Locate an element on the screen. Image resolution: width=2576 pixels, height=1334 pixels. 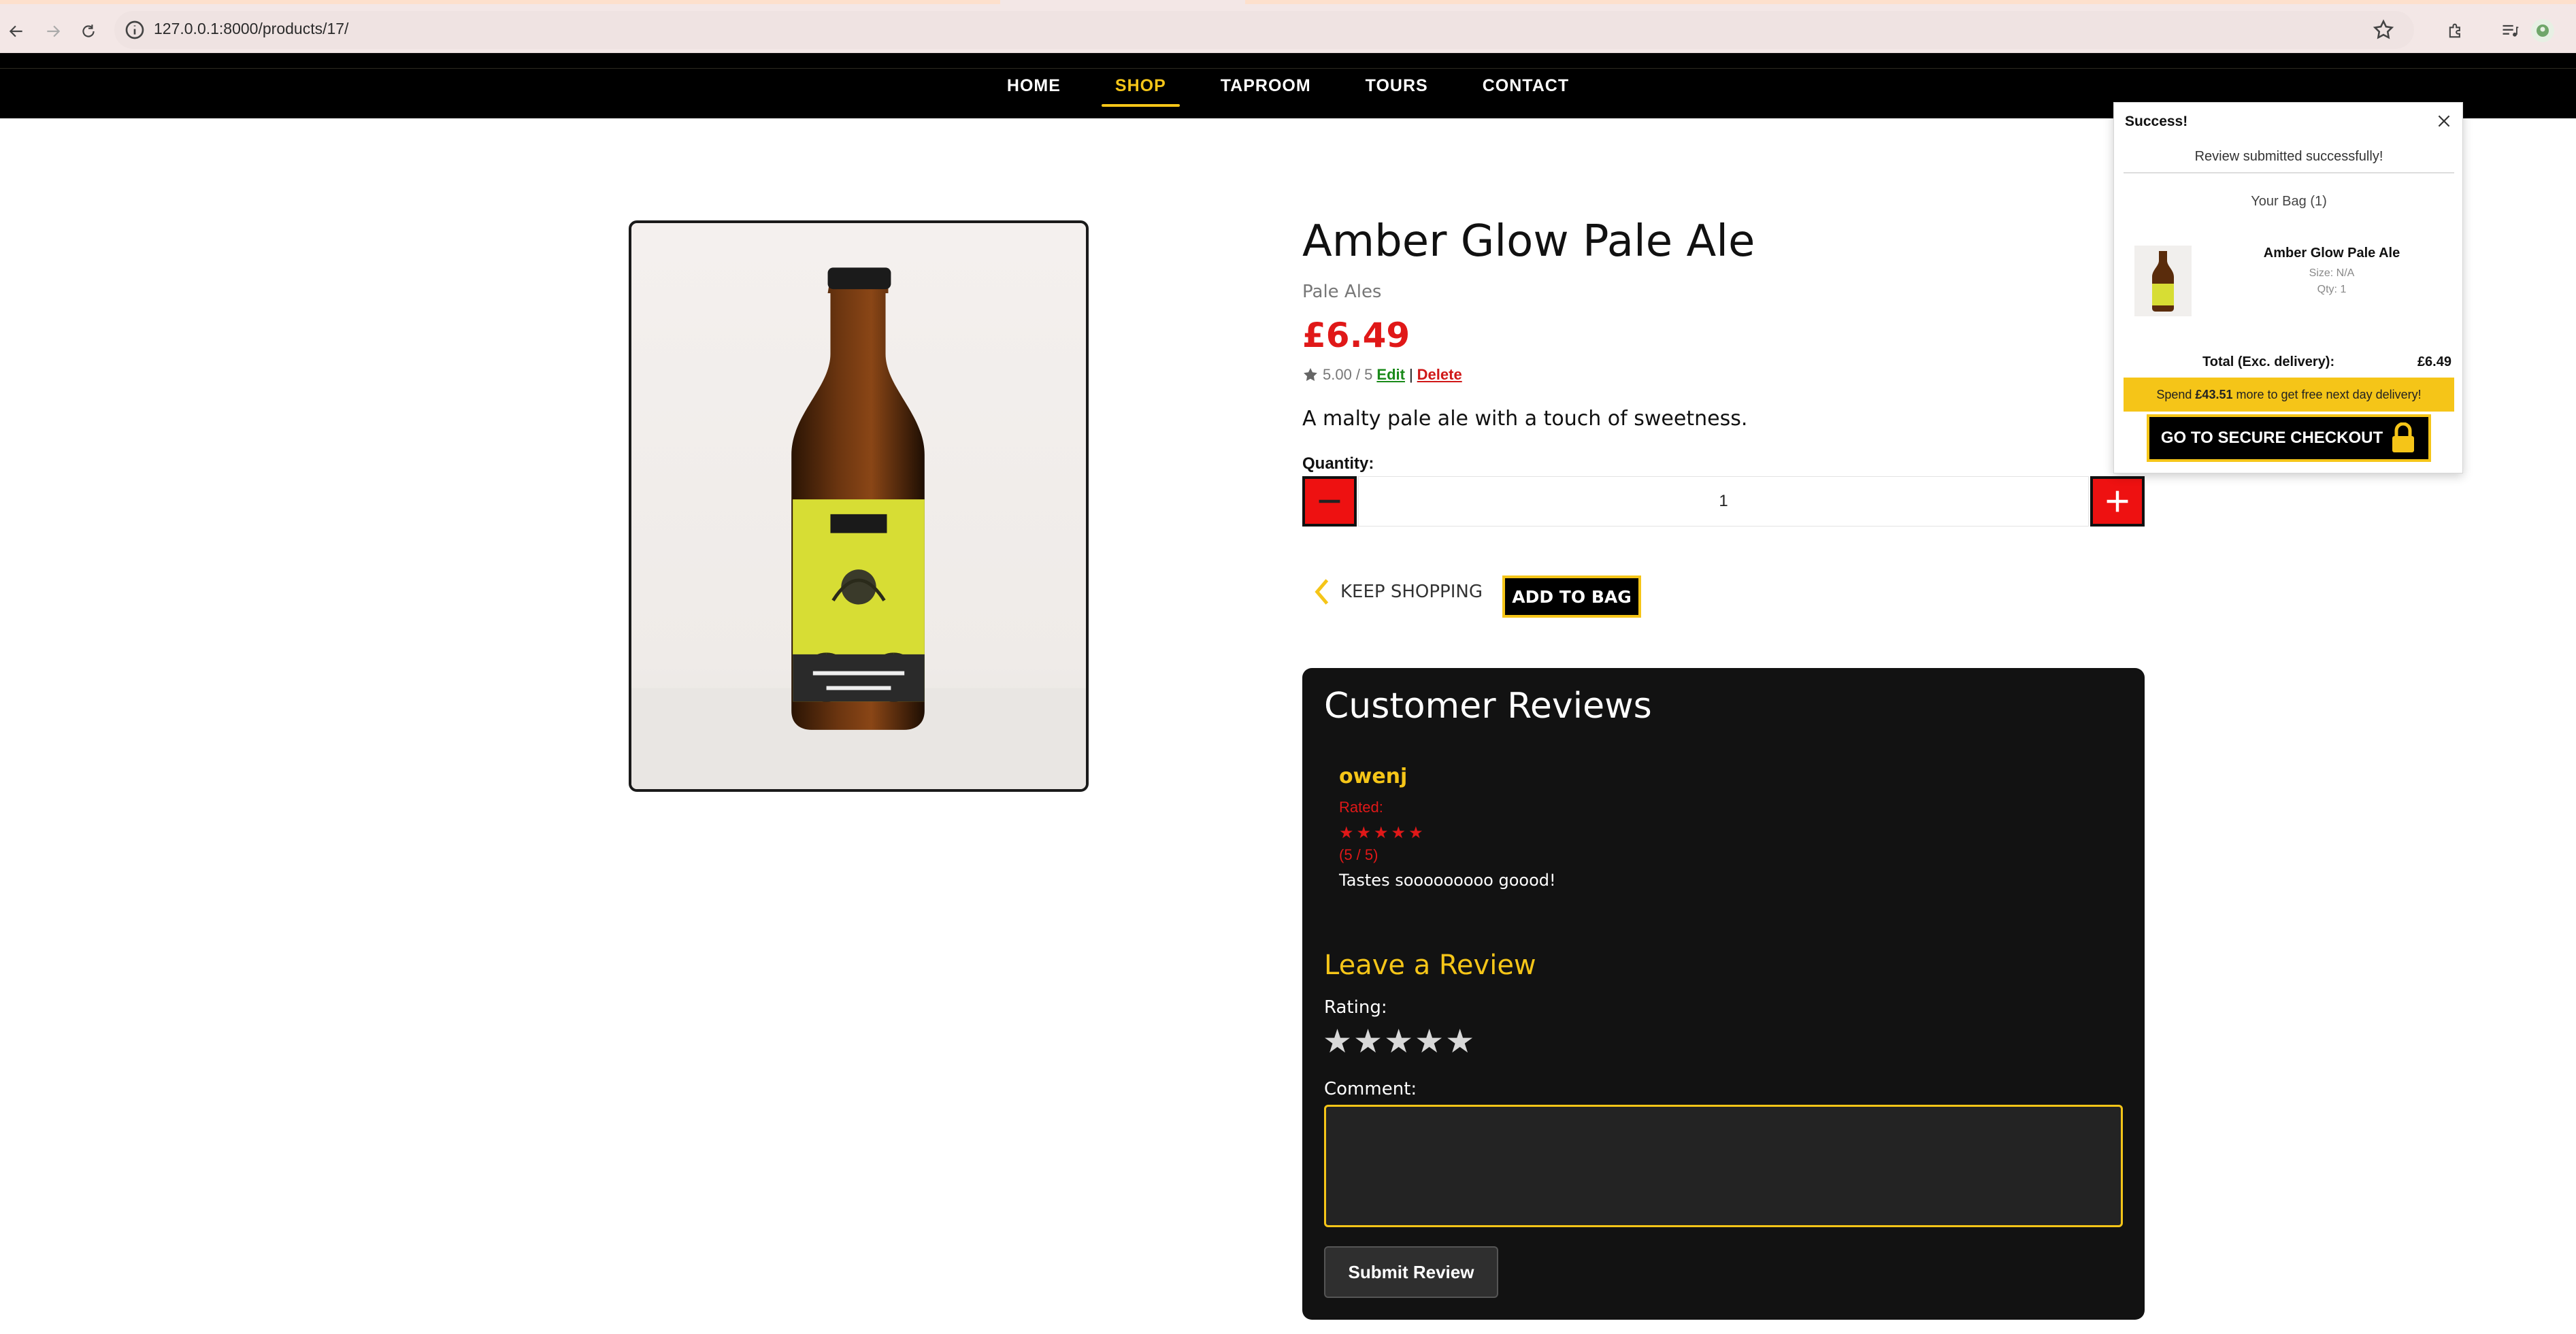
lock-icon is located at coordinates (2403, 437).